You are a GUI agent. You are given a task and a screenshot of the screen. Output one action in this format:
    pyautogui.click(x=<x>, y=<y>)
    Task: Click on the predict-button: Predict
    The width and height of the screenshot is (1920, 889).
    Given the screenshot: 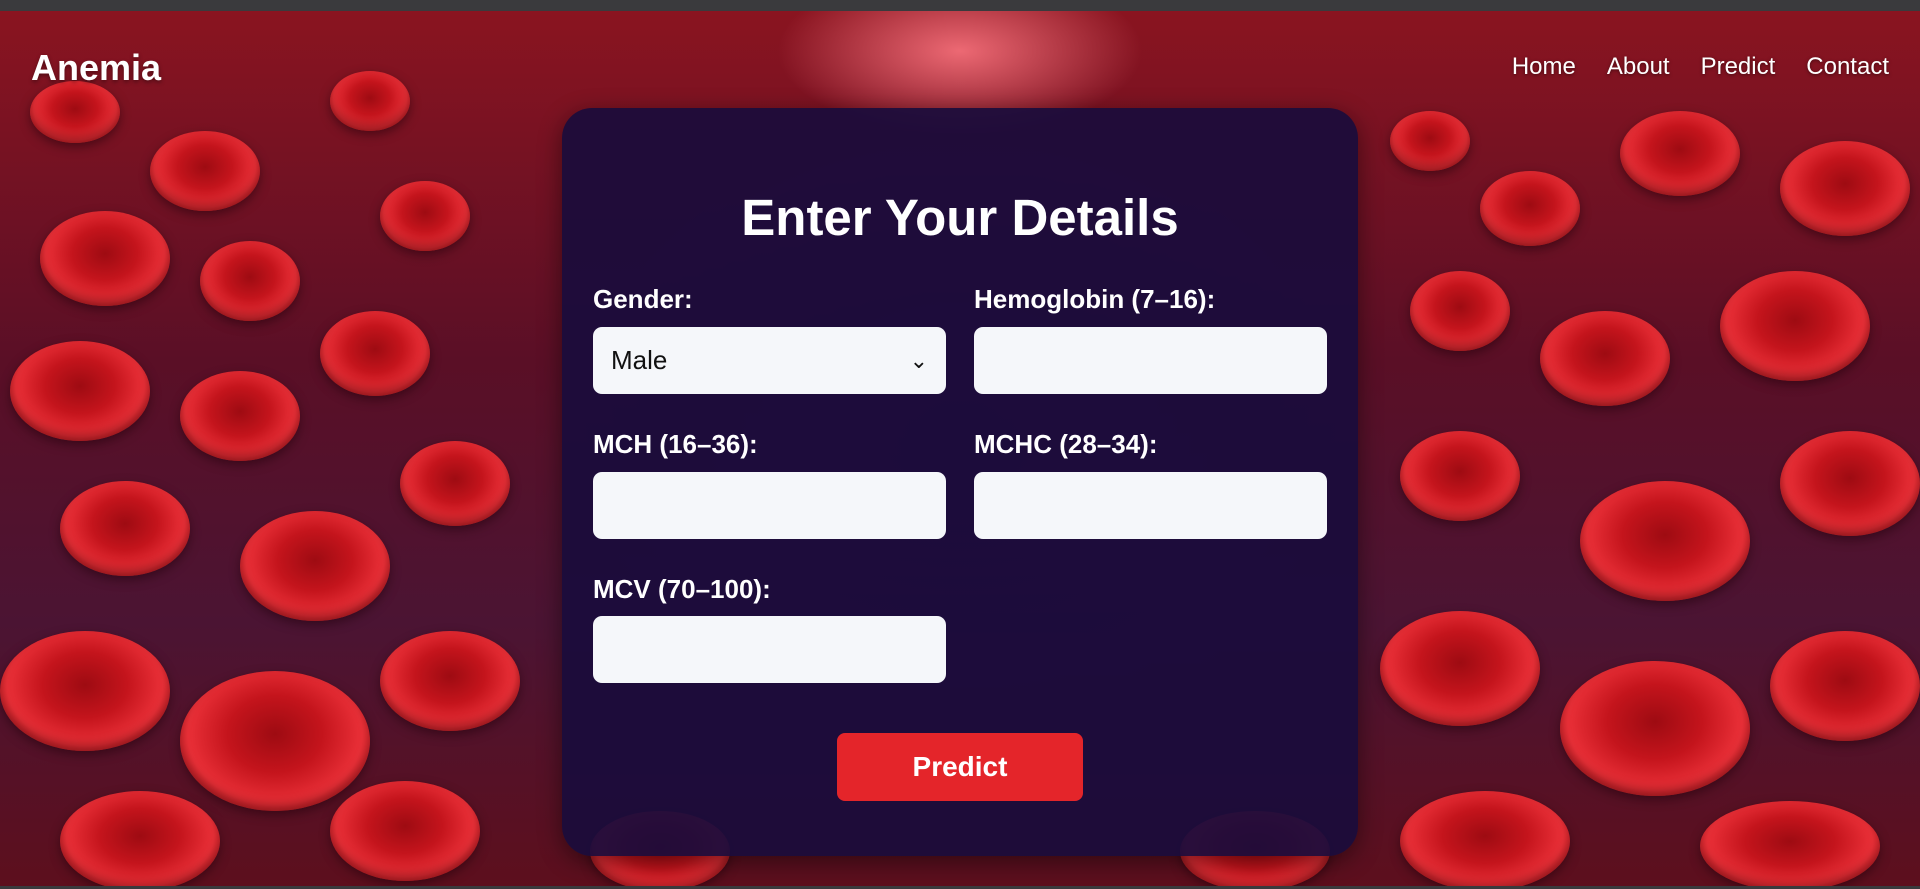 What is the action you would take?
    pyautogui.click(x=960, y=767)
    